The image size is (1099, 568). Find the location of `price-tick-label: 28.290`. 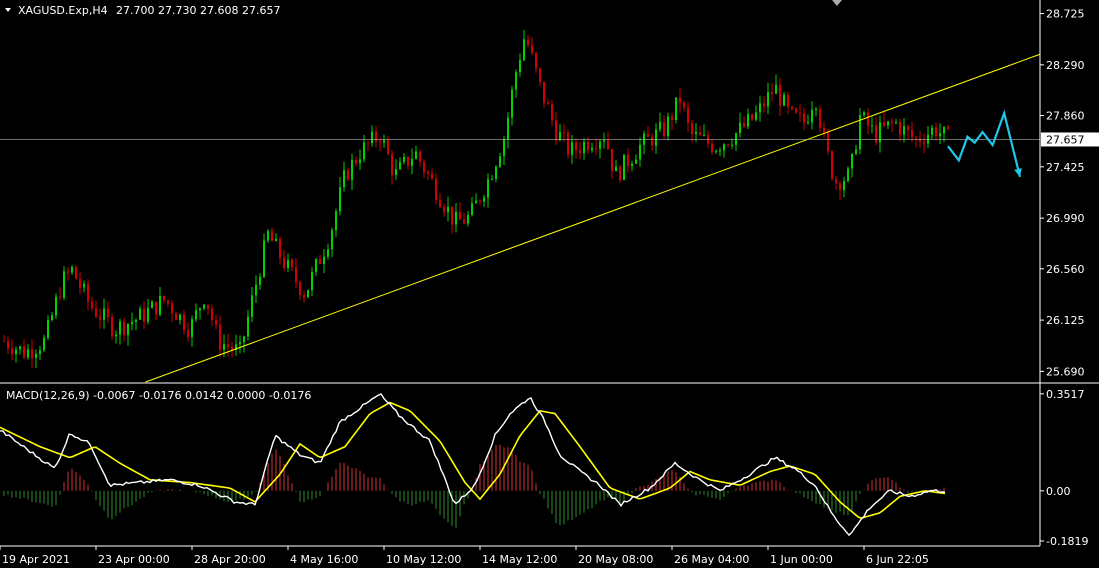

price-tick-label: 28.290 is located at coordinates (1065, 65).